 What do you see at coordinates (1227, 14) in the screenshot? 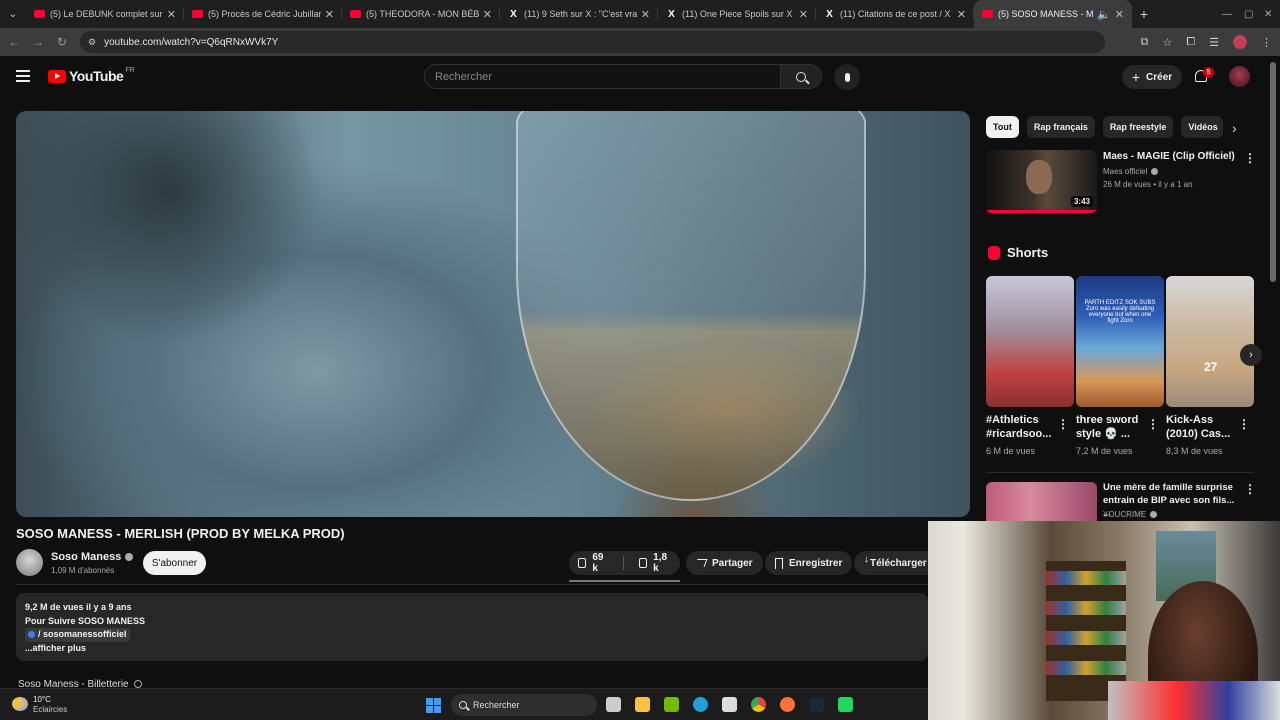
I see `minimize-icon: —` at bounding box center [1227, 14].